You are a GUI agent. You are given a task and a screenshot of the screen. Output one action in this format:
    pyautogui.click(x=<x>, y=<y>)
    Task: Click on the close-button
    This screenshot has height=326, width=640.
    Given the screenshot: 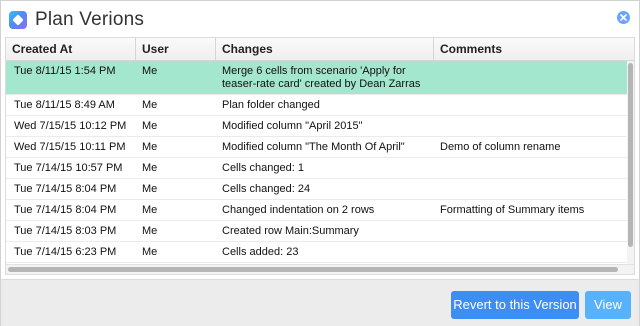 What is the action you would take?
    pyautogui.click(x=623, y=17)
    